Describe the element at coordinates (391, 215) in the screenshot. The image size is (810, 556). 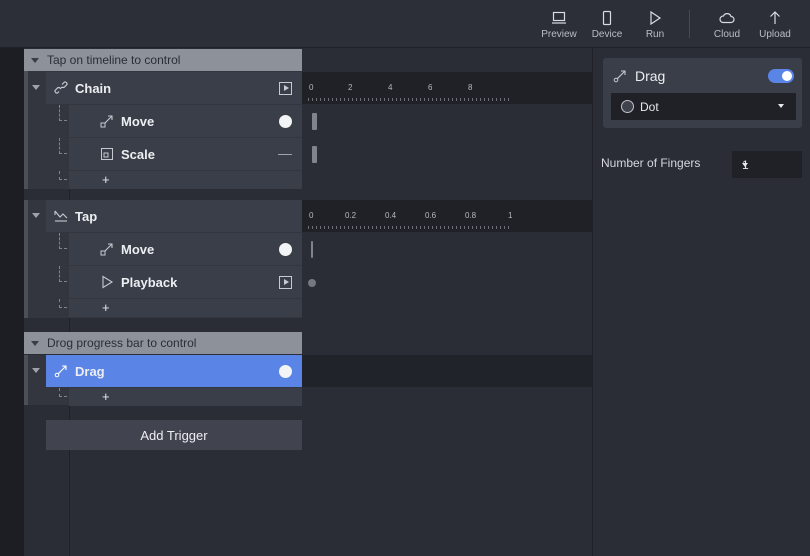
I see `timeline-tick-label: 0.4` at that location.